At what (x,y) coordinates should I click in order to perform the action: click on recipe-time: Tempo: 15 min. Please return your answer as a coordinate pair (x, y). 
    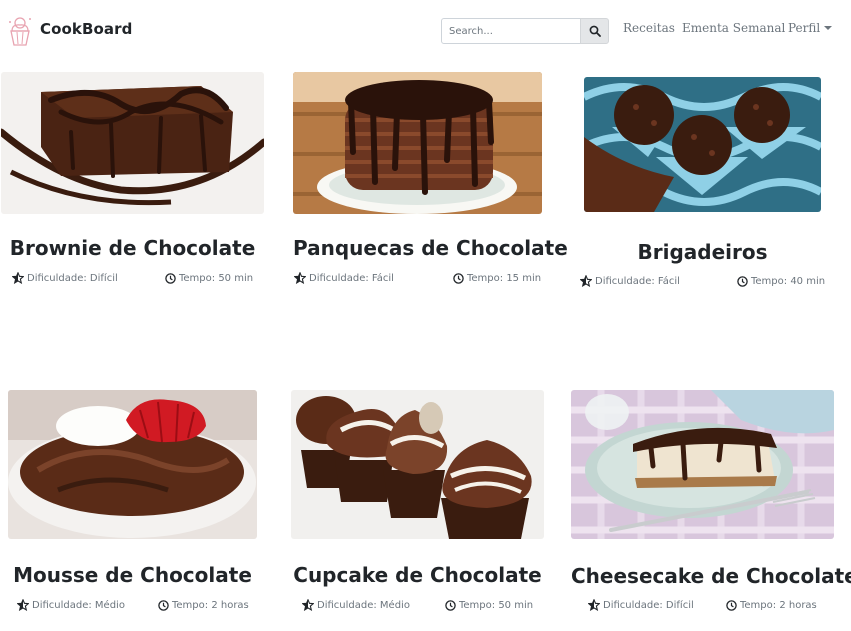
    Looking at the image, I should click on (497, 278).